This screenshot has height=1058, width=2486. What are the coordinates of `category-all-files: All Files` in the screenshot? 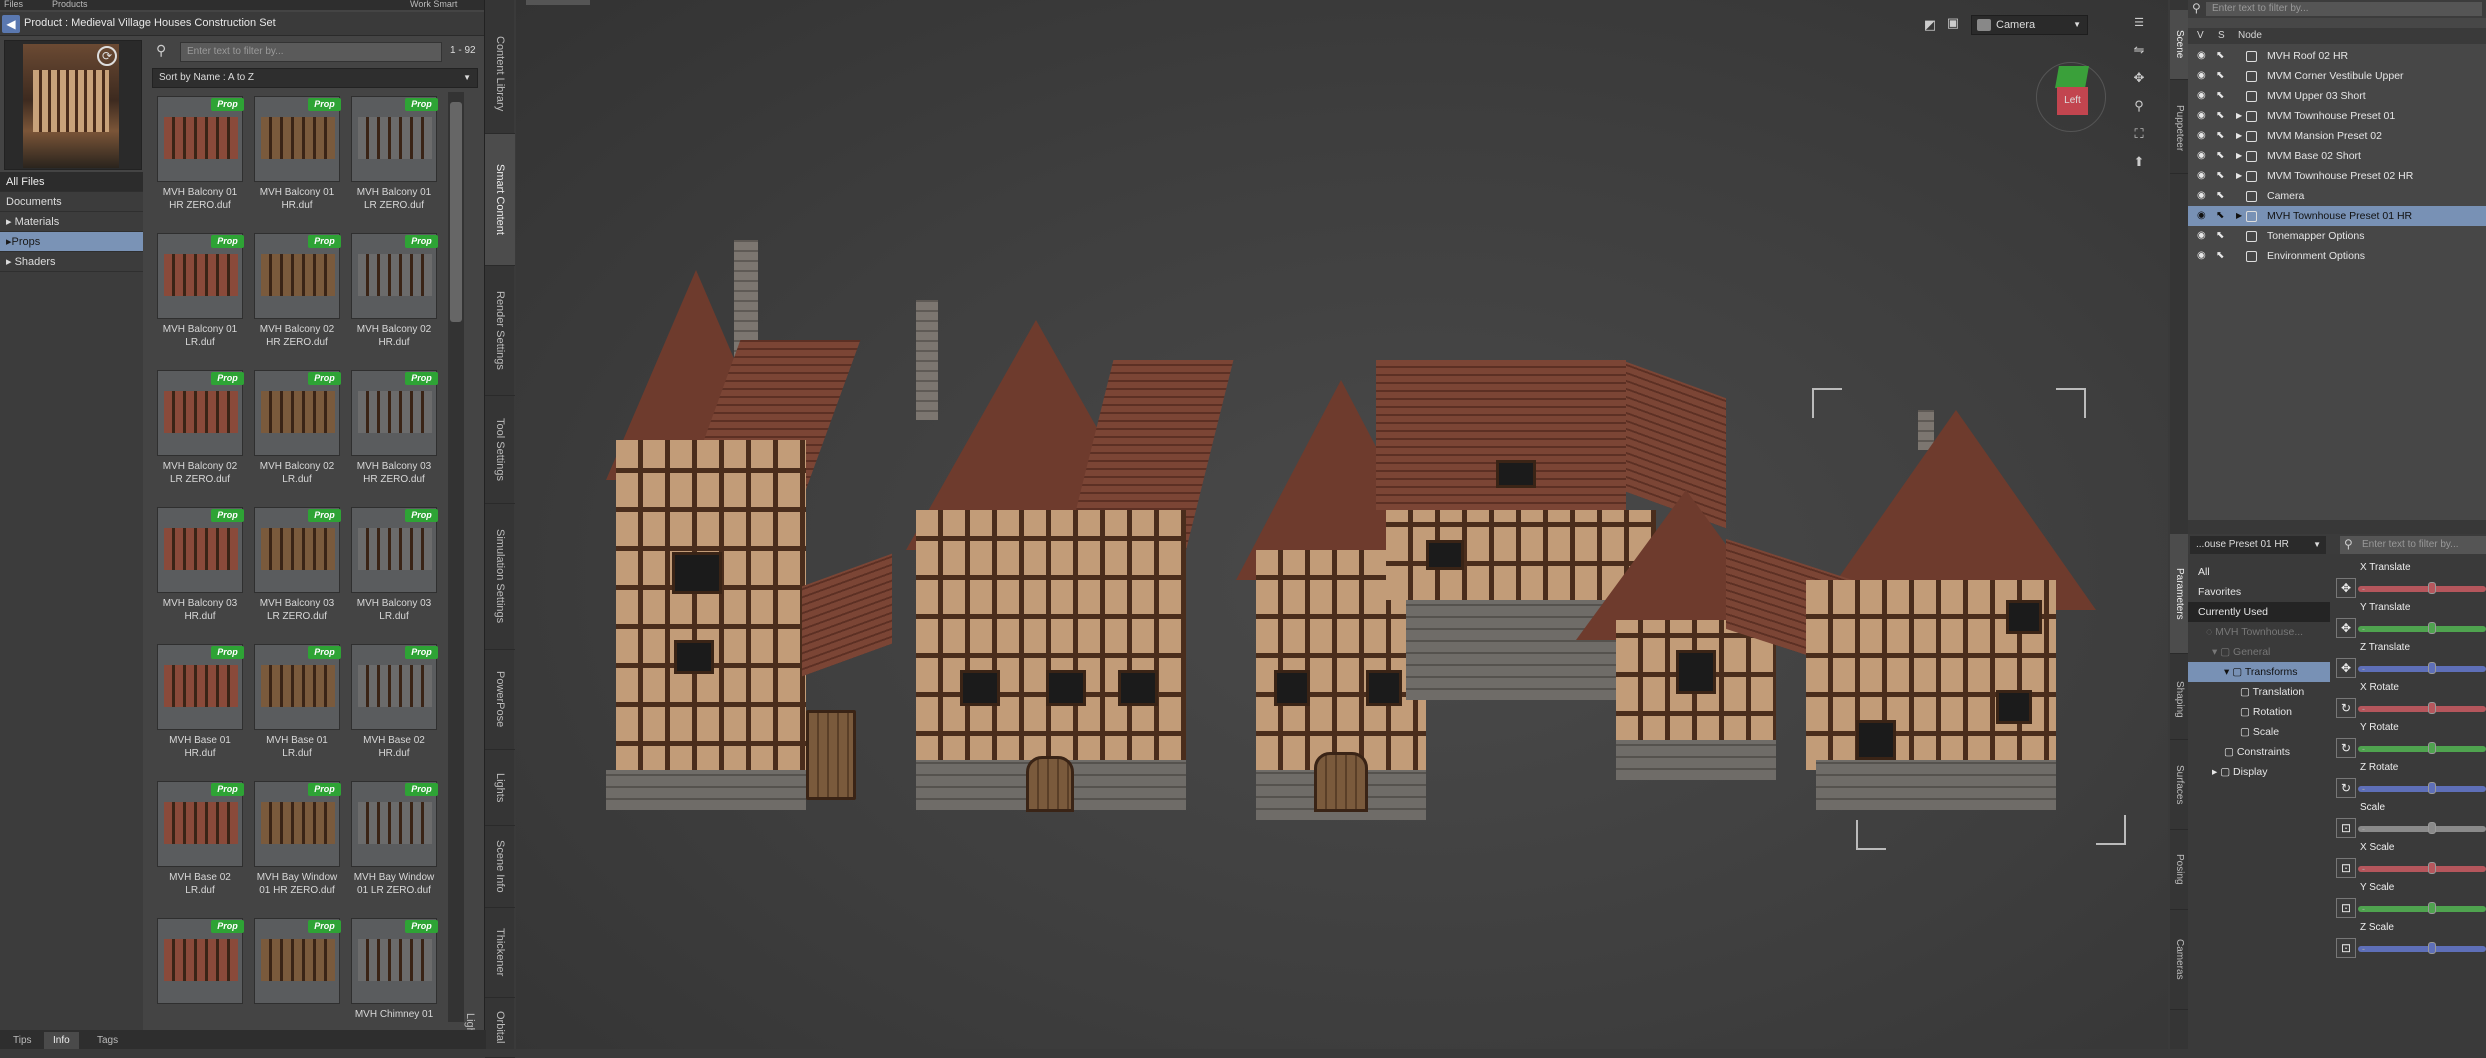 It's located at (71, 182).